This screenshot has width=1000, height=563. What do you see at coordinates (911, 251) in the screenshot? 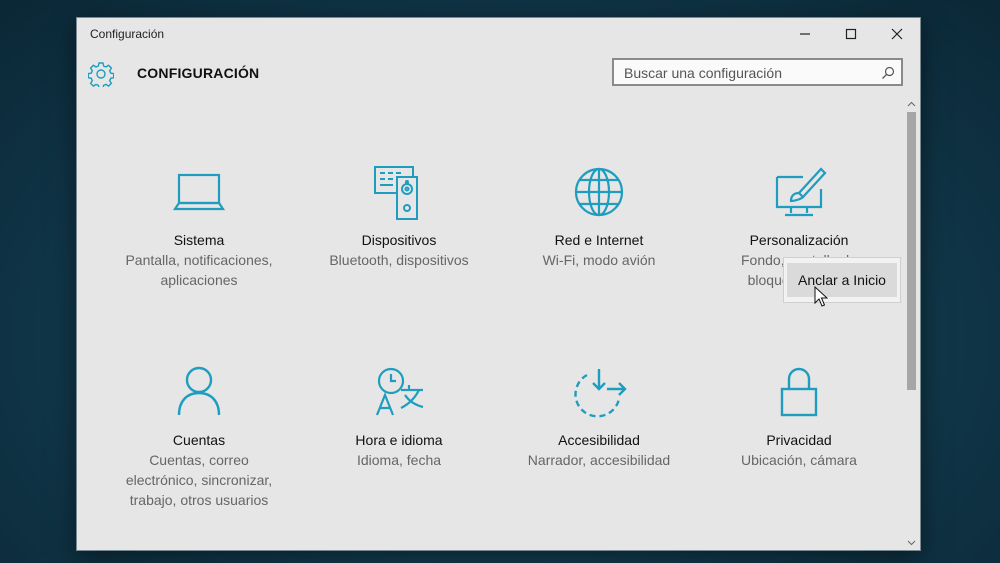
I see `scrollbar-thumb` at bounding box center [911, 251].